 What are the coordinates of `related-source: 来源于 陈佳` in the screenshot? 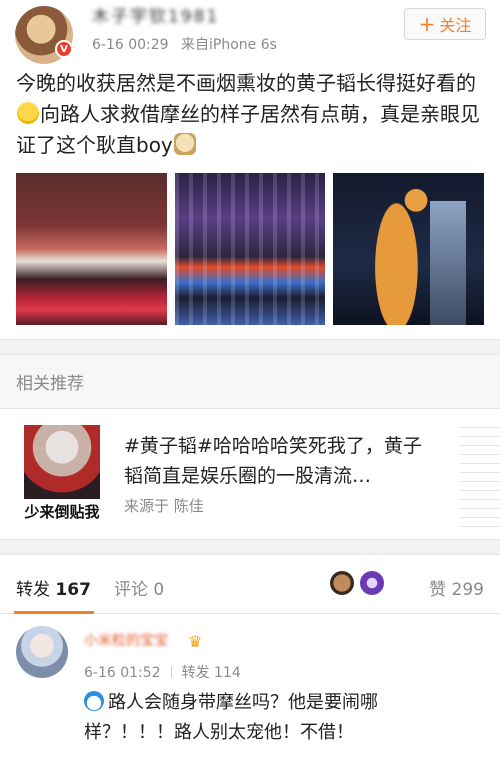 It's located at (164, 506).